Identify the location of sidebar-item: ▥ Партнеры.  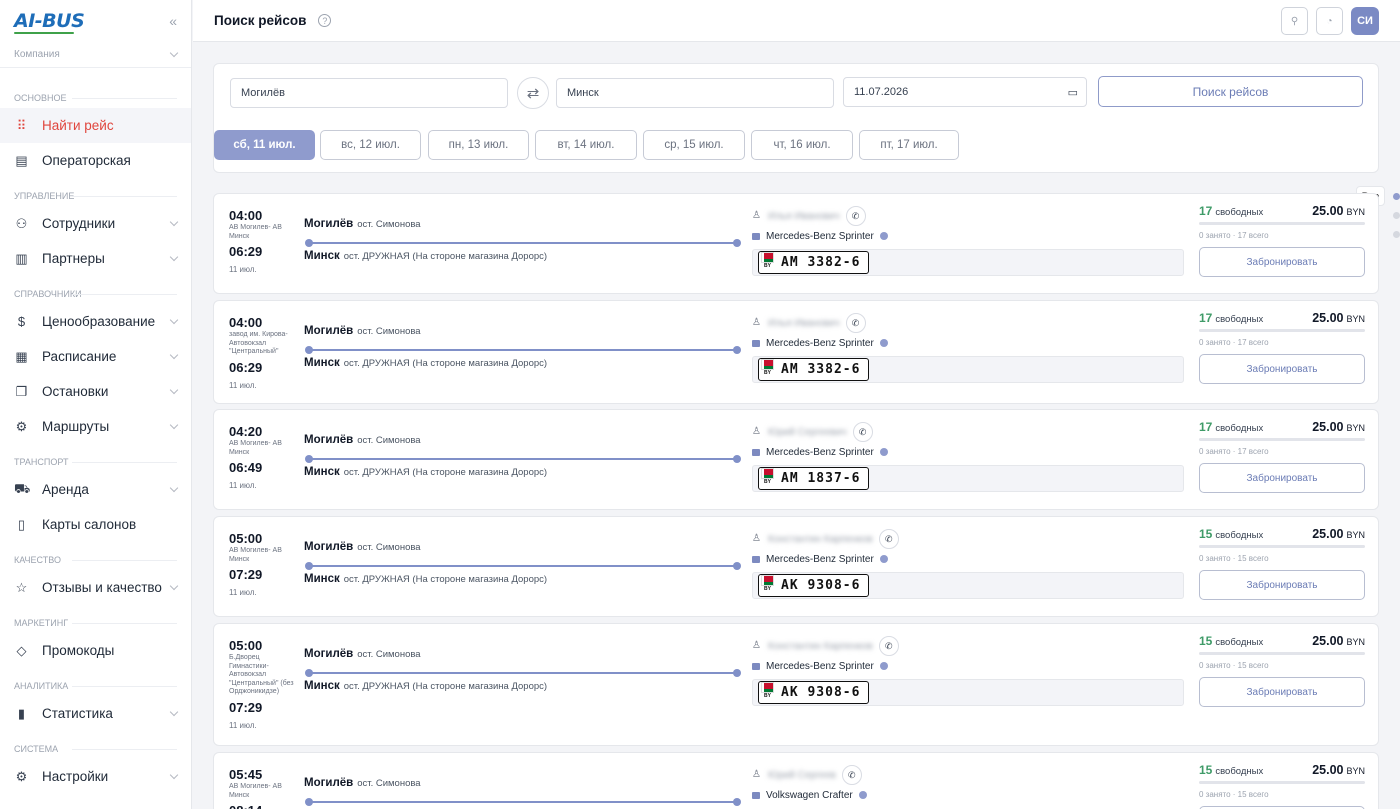
(95, 258).